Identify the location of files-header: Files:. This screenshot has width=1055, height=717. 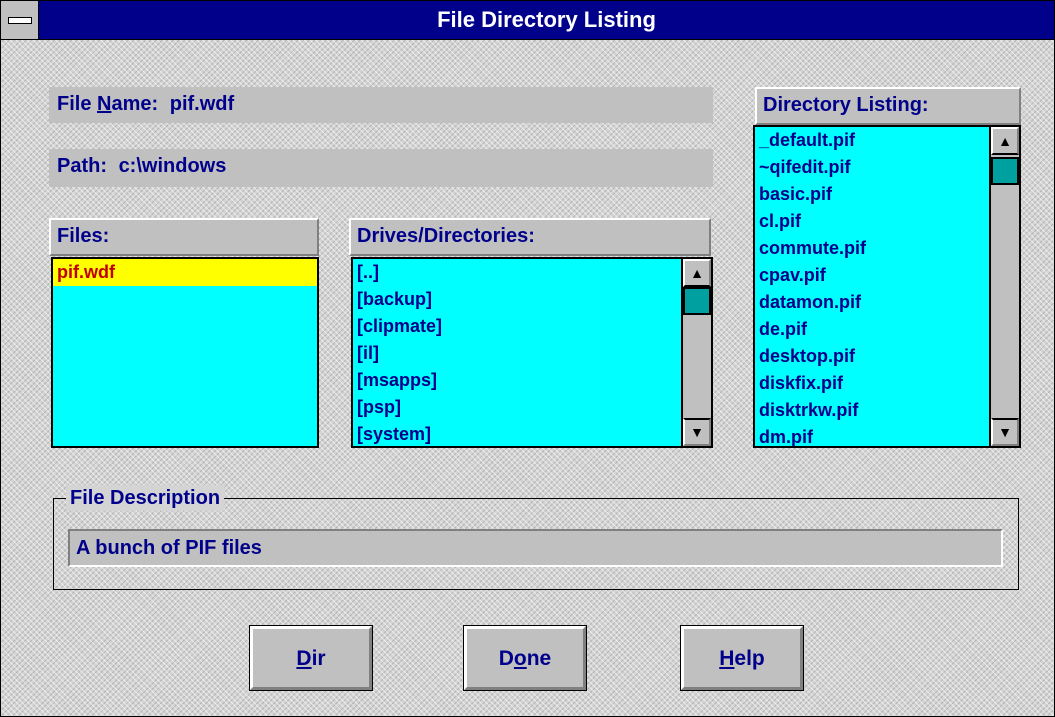
(184, 237).